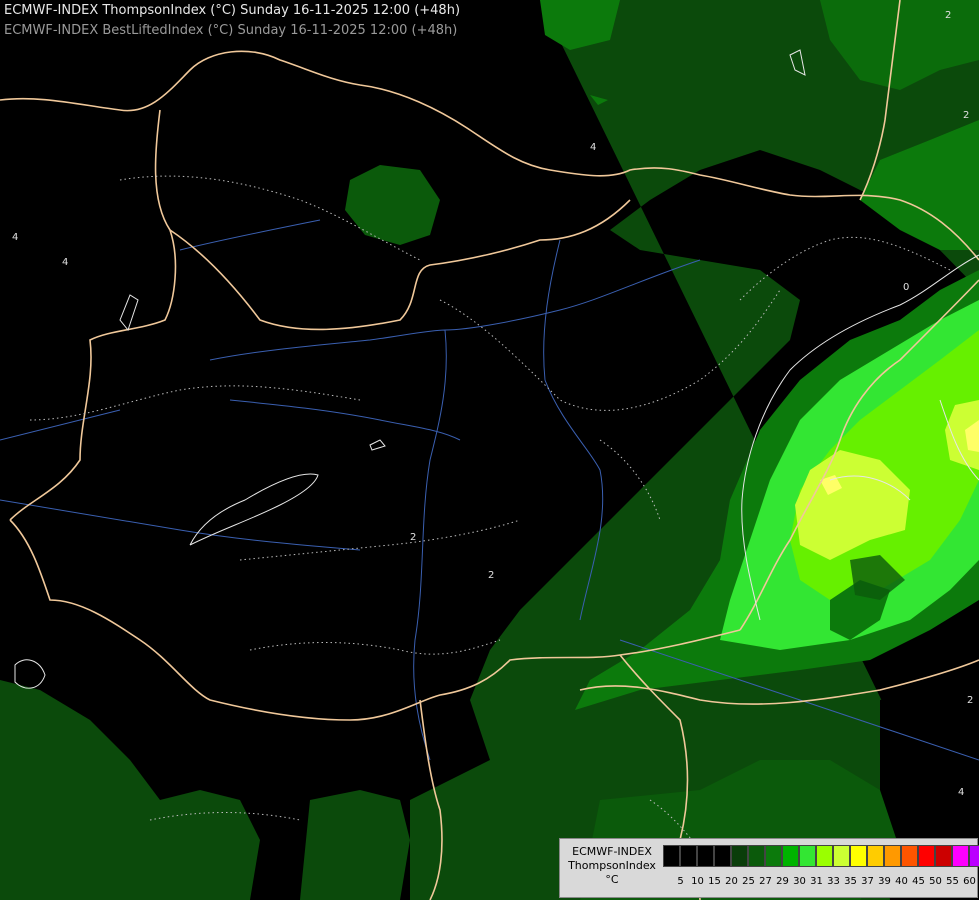  I want to click on contour-label: 0, so click(906, 287).